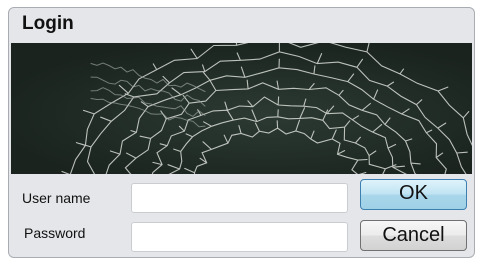  Describe the element at coordinates (413, 194) in the screenshot. I see `ok-button: OK` at that location.